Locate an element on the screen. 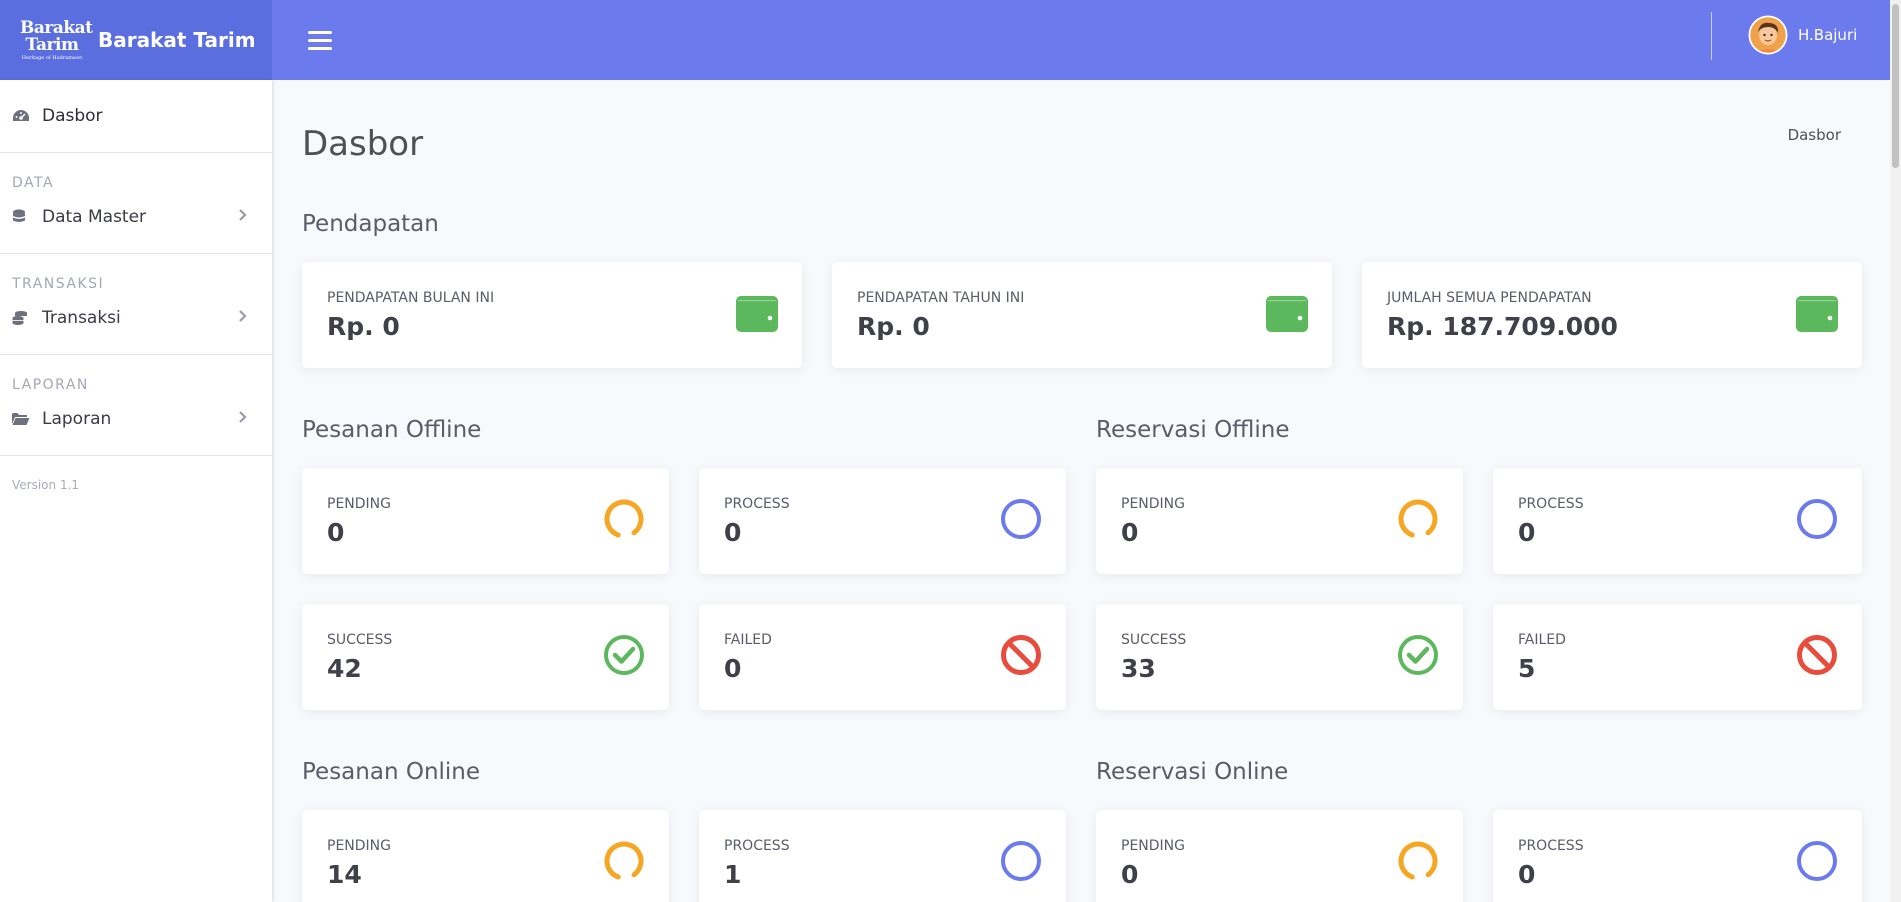 The image size is (1901, 902). reservasi-offline-success-card: SUCCESS 33 is located at coordinates (1279, 657).